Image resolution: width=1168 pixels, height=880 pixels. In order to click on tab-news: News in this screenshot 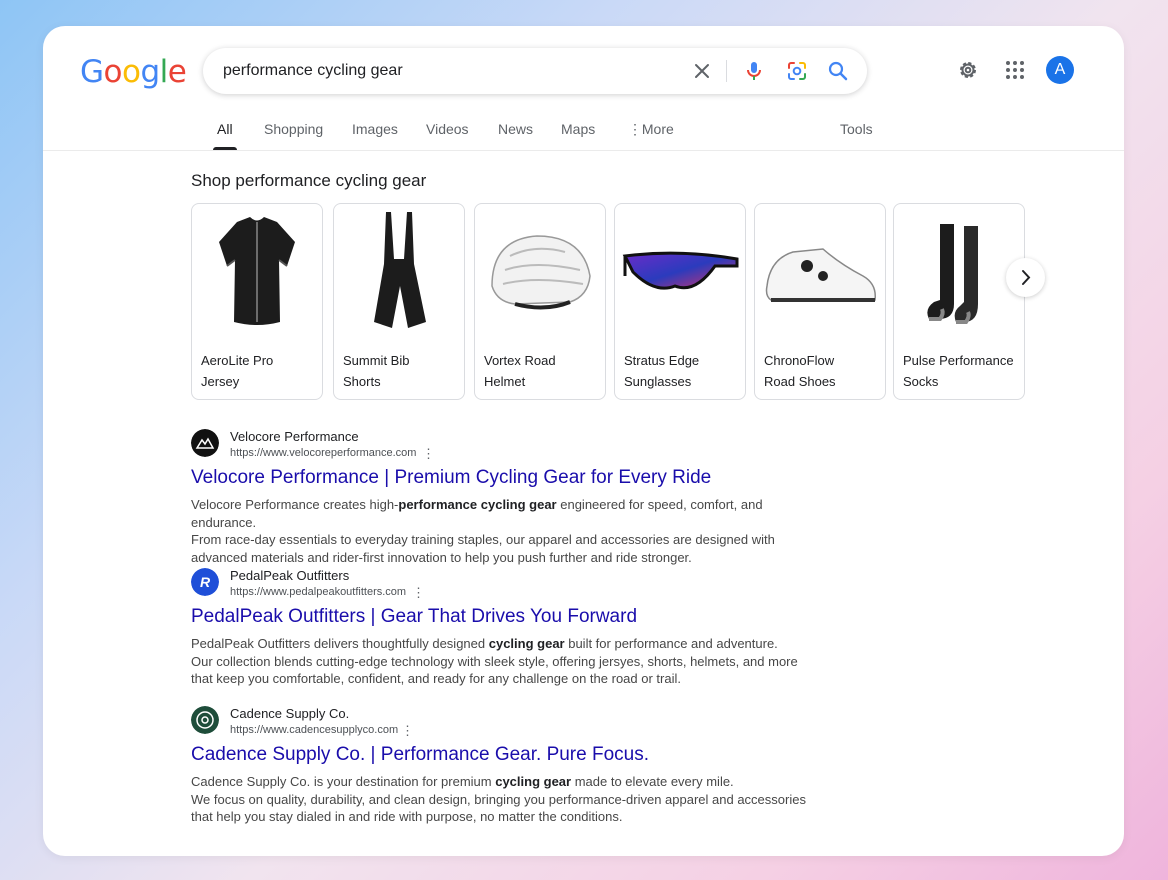, I will do `click(515, 129)`.